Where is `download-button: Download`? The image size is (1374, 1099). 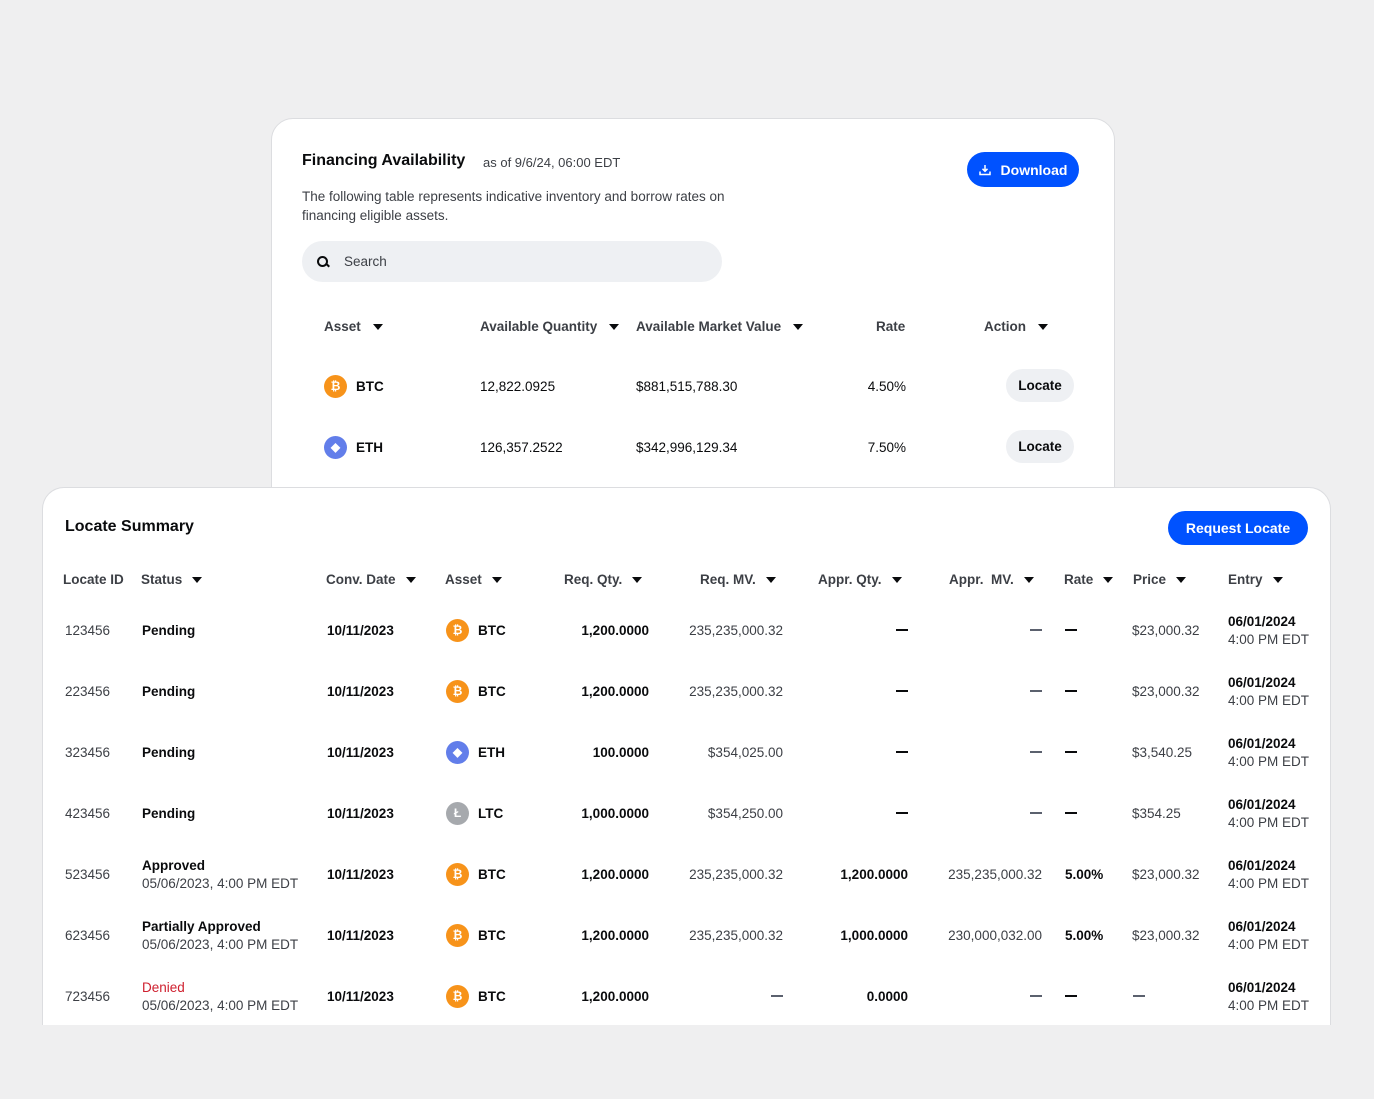
download-button: Download is located at coordinates (1023, 169).